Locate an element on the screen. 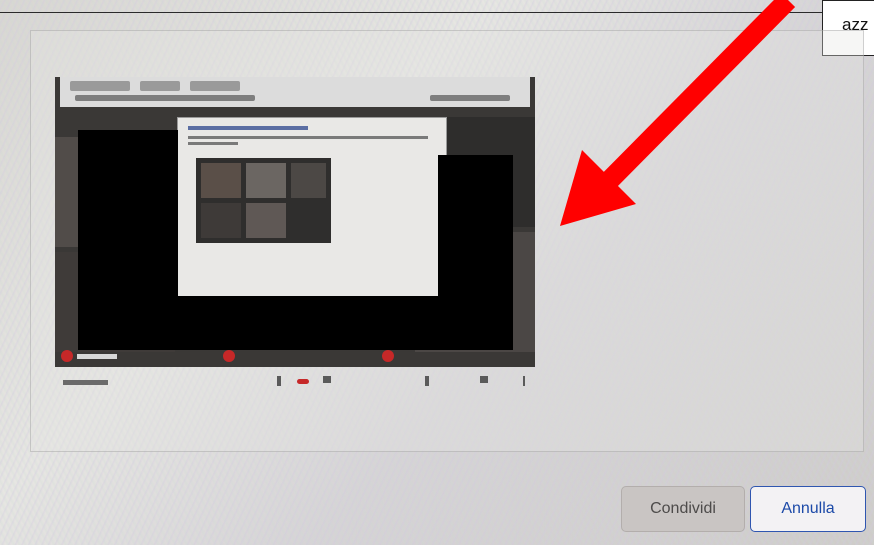 The height and width of the screenshot is (545, 874). cancel-button: Annulla is located at coordinates (808, 509).